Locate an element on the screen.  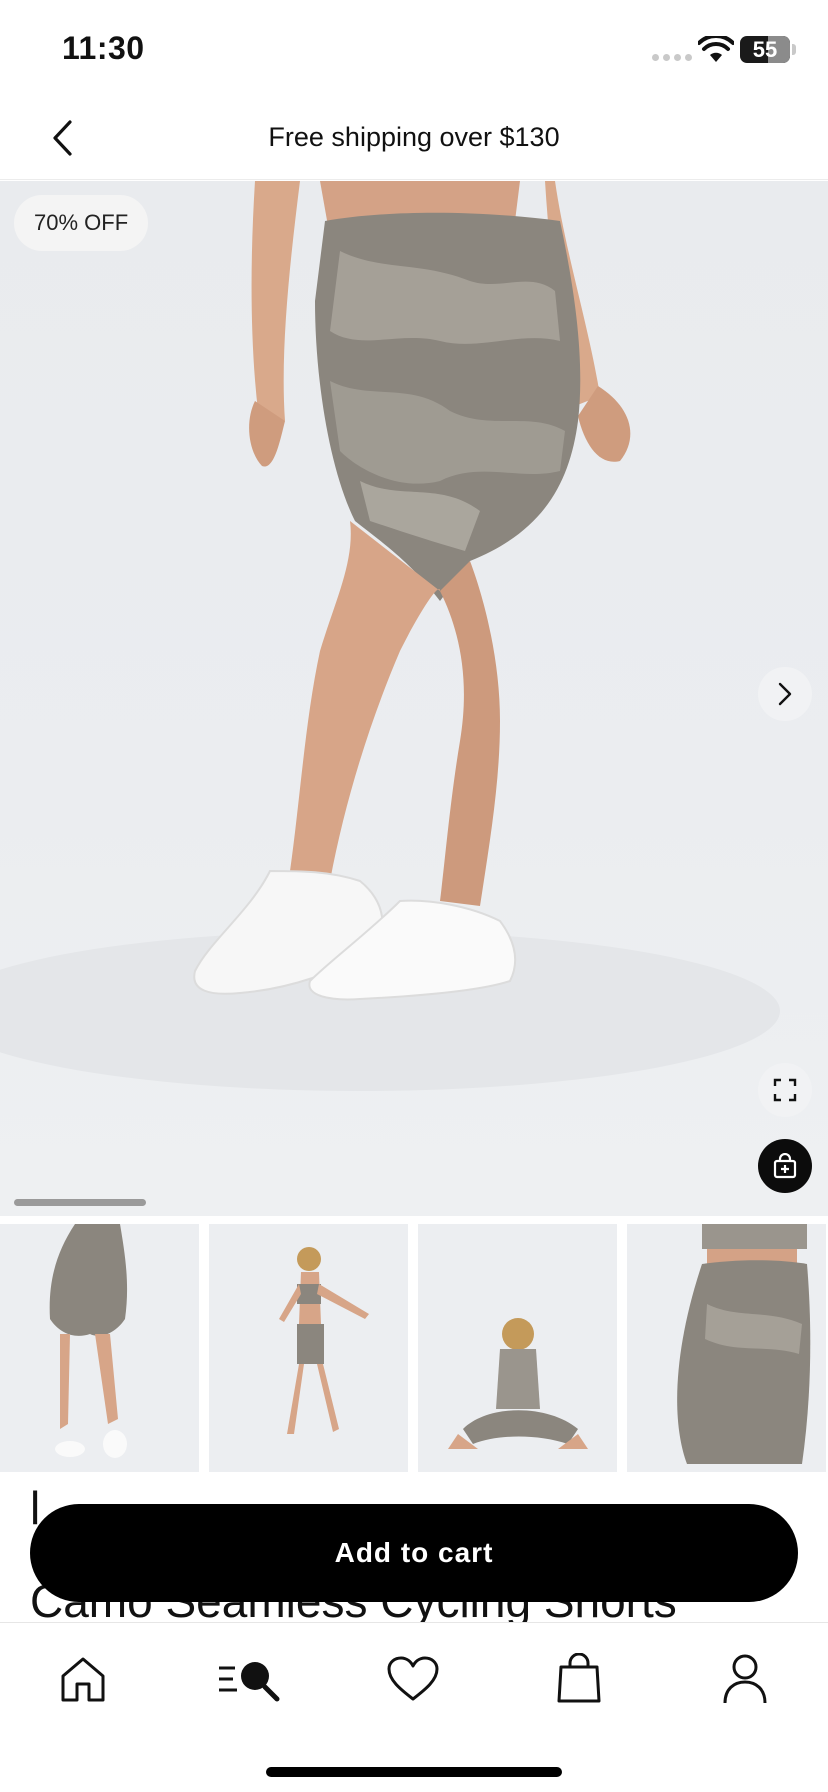
add-to-cart-button: Add to cart is located at coordinates (414, 1553).